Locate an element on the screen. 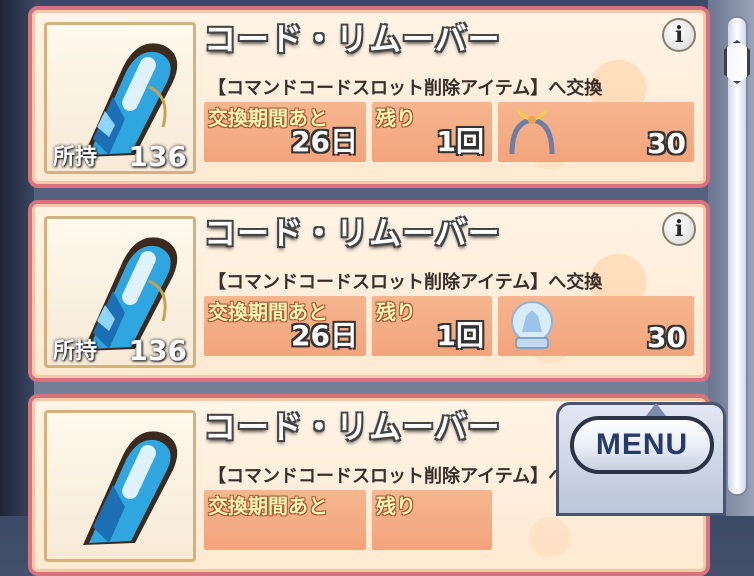 The height and width of the screenshot is (576, 754). exchange-period-box: 交換期間あと is located at coordinates (285, 520).